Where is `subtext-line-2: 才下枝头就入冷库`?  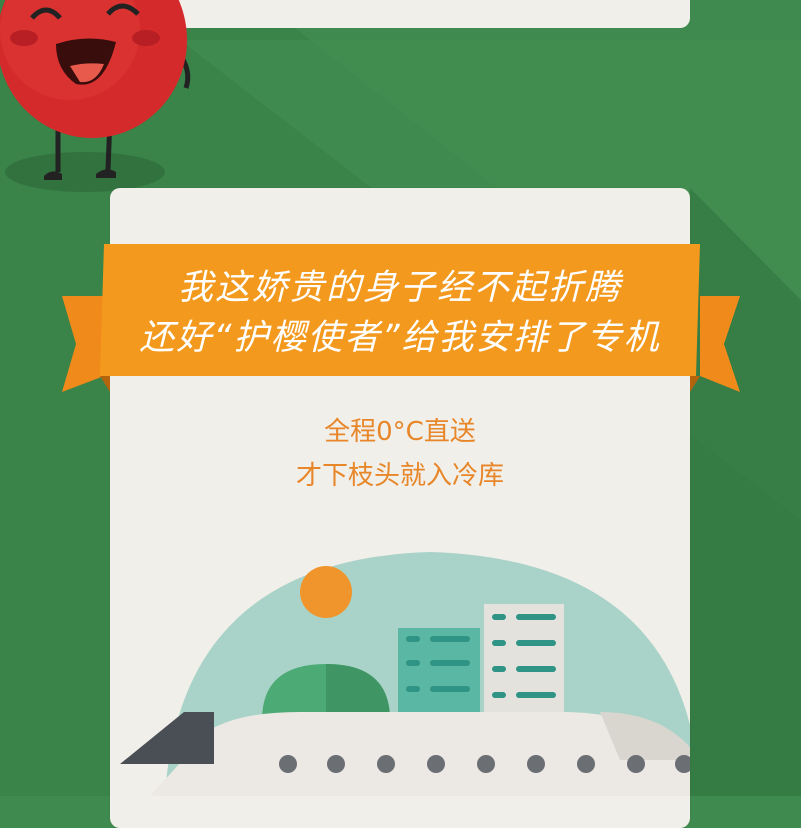 subtext-line-2: 才下枝头就入冷库 is located at coordinates (399, 476).